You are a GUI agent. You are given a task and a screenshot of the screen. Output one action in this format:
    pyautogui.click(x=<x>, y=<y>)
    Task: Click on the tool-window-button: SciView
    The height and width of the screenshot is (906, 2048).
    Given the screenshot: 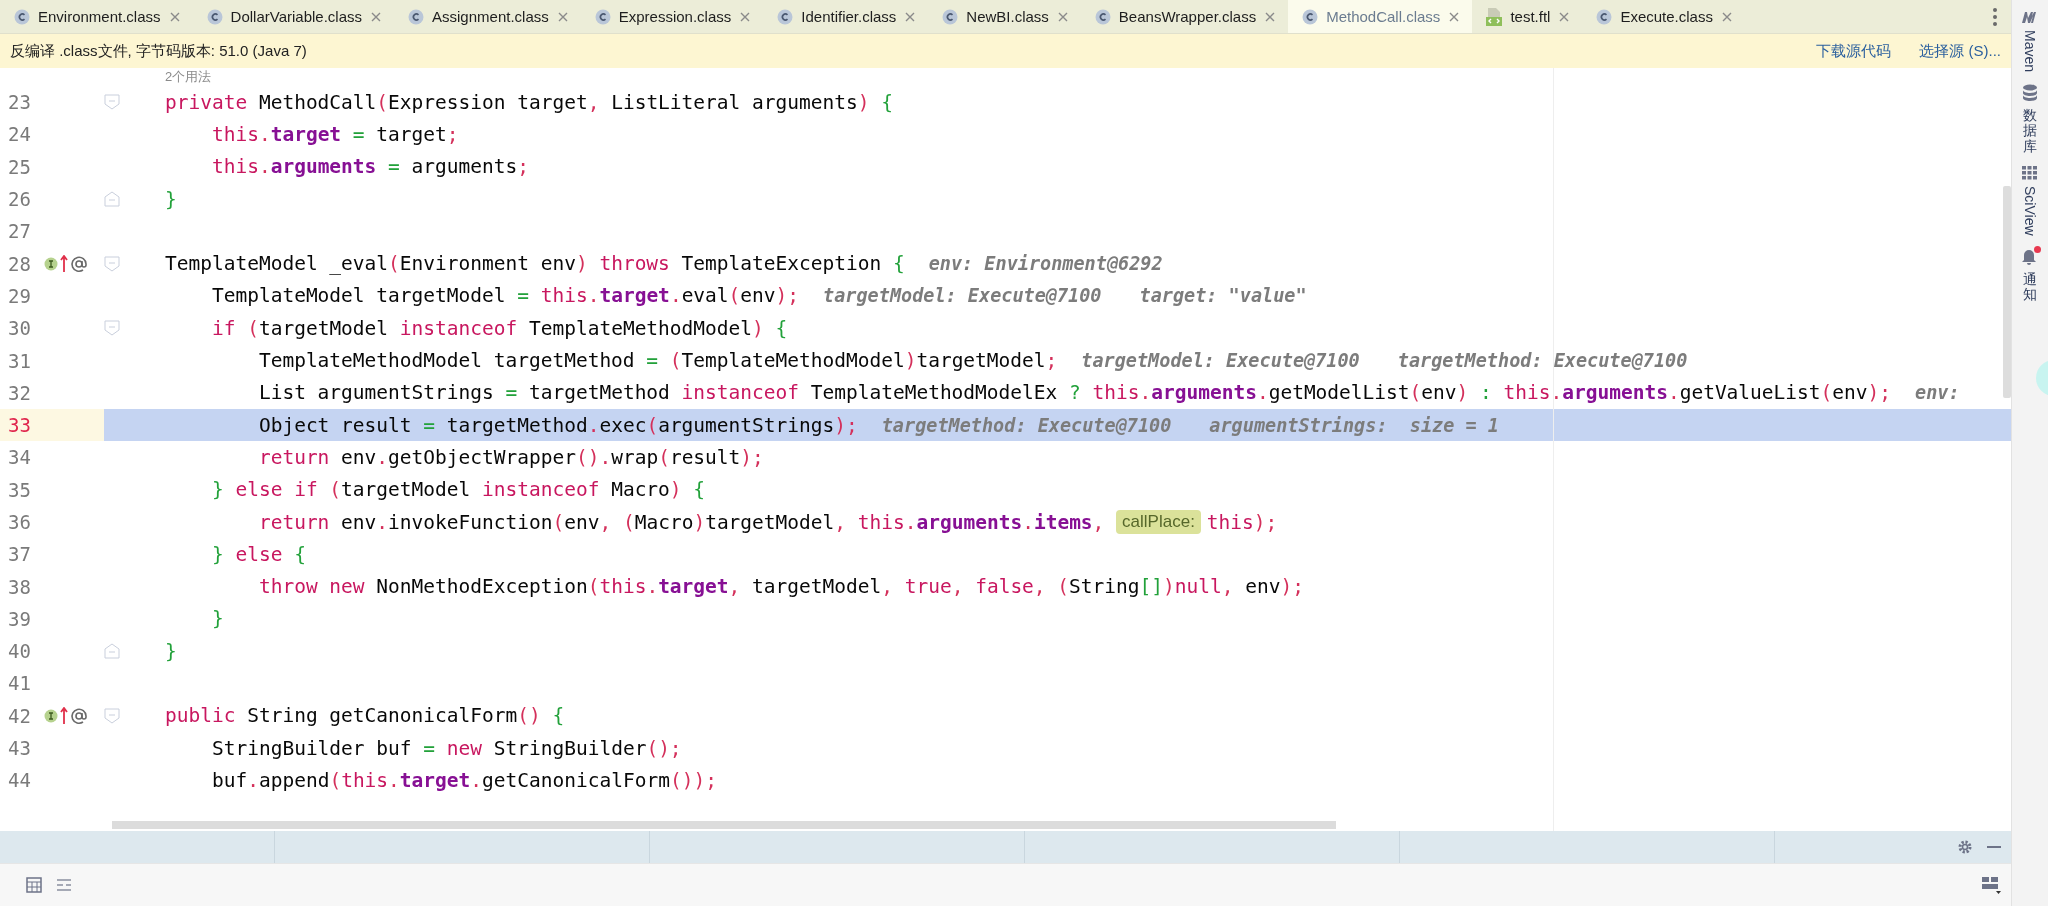 What is the action you would take?
    pyautogui.click(x=2030, y=201)
    